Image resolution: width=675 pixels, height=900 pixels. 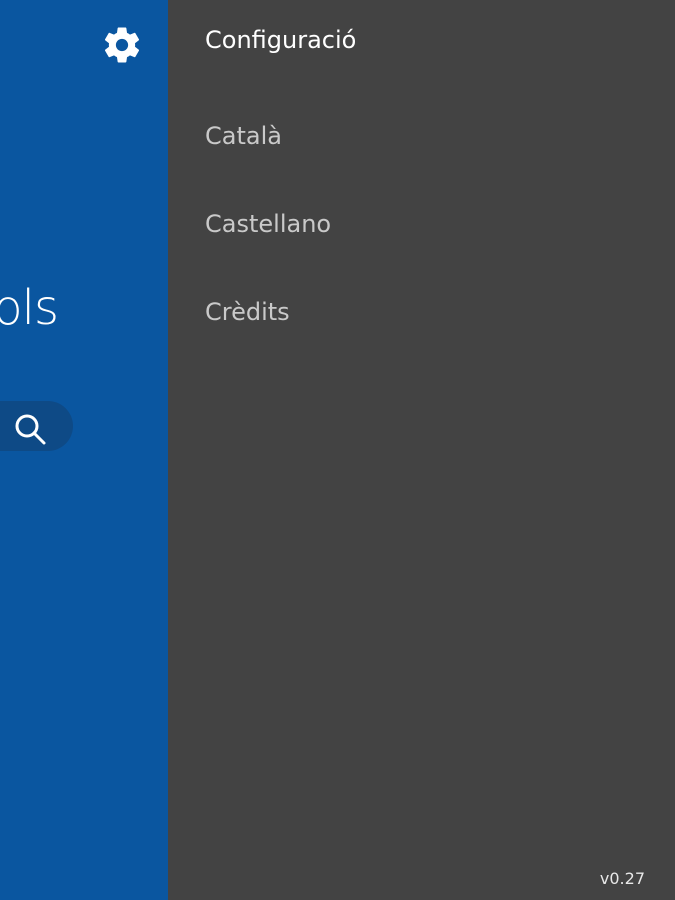 I want to click on drawer-item-castellano: Castellano, so click(x=268, y=224).